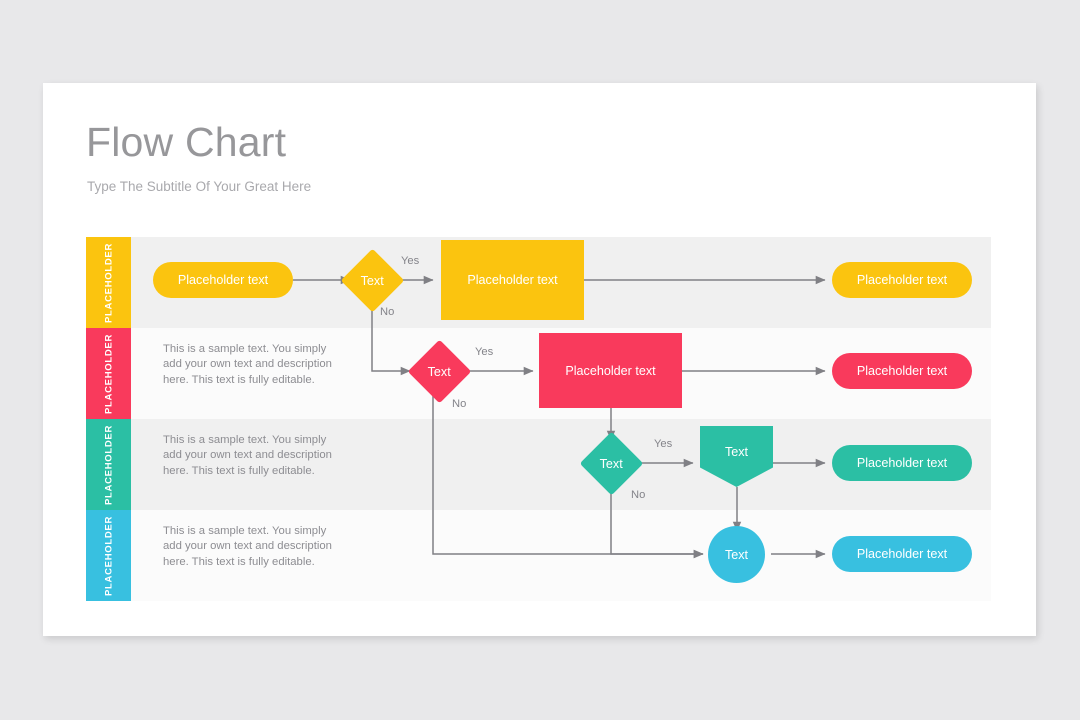  What do you see at coordinates (638, 495) in the screenshot?
I see `edge-label-r3-no: No` at bounding box center [638, 495].